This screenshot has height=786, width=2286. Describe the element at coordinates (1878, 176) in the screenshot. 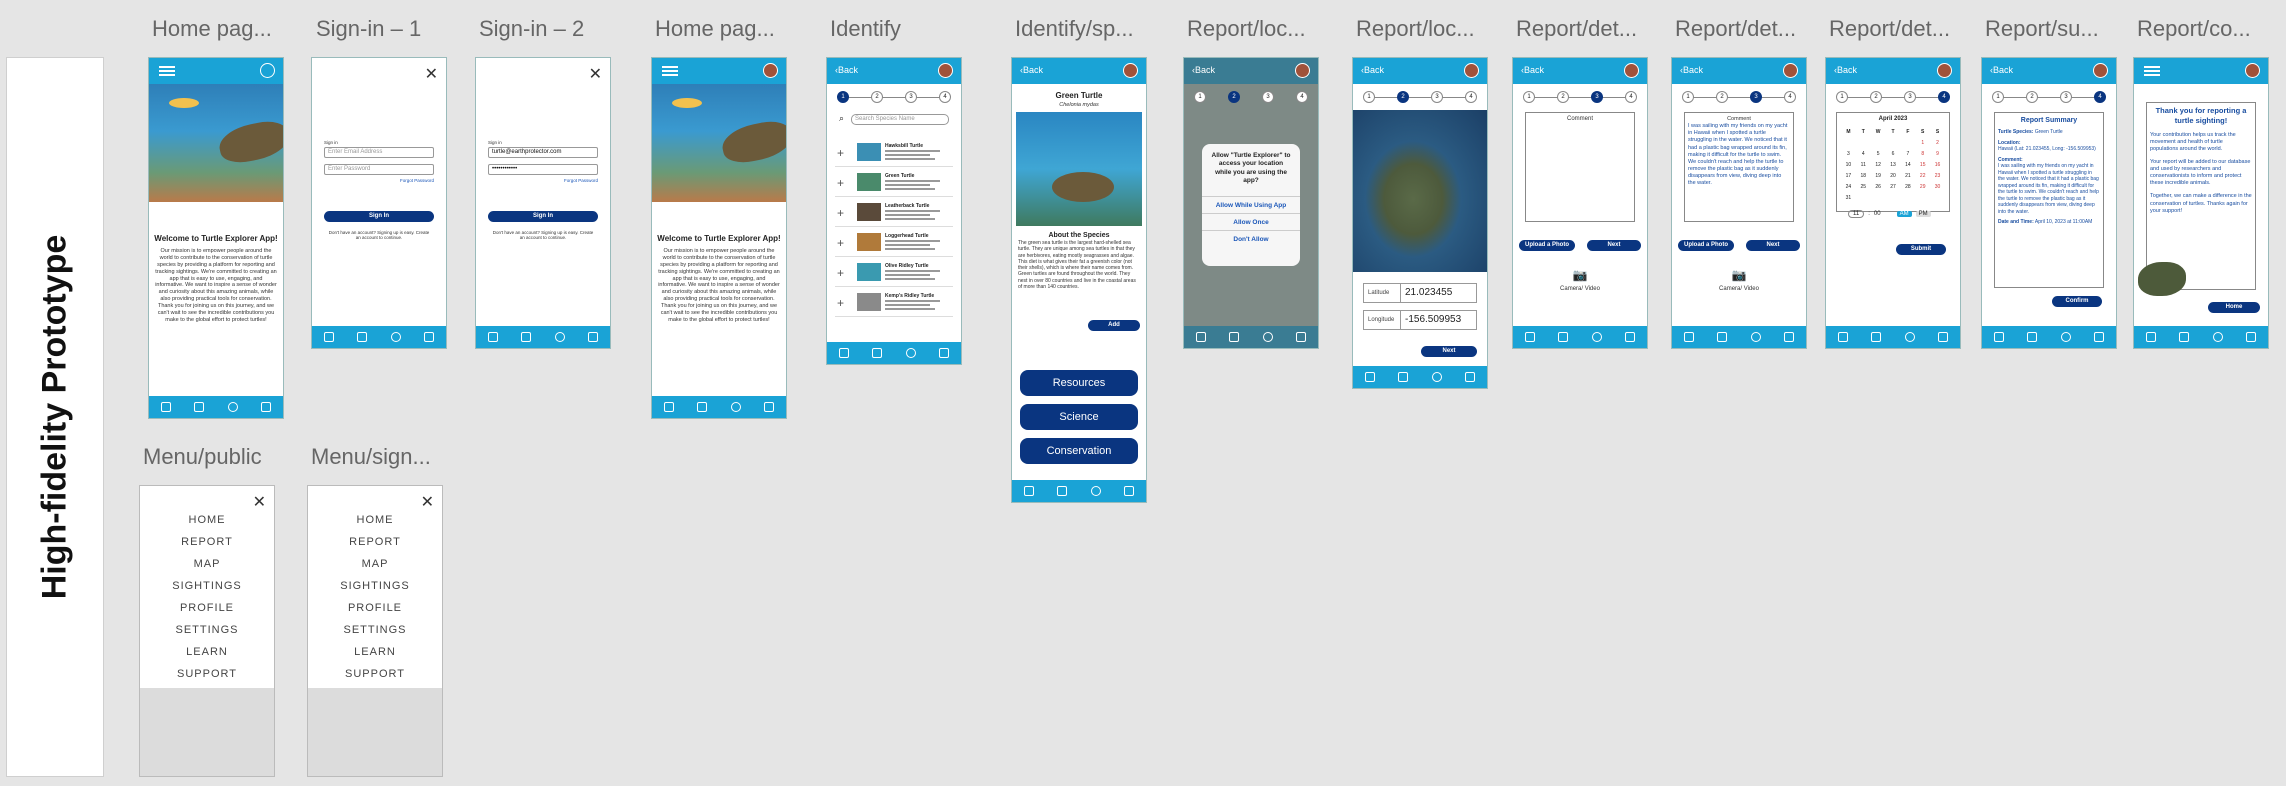

I see `calendar-day: 19` at that location.